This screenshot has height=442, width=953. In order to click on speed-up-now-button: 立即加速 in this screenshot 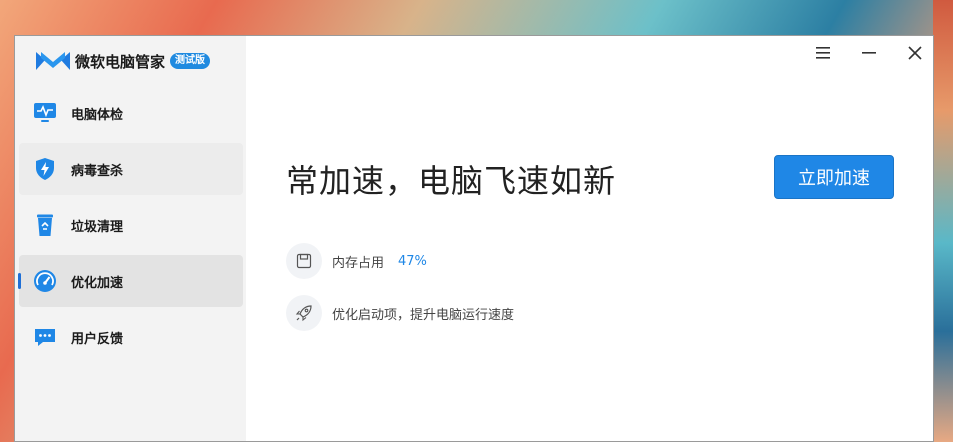, I will do `click(834, 177)`.